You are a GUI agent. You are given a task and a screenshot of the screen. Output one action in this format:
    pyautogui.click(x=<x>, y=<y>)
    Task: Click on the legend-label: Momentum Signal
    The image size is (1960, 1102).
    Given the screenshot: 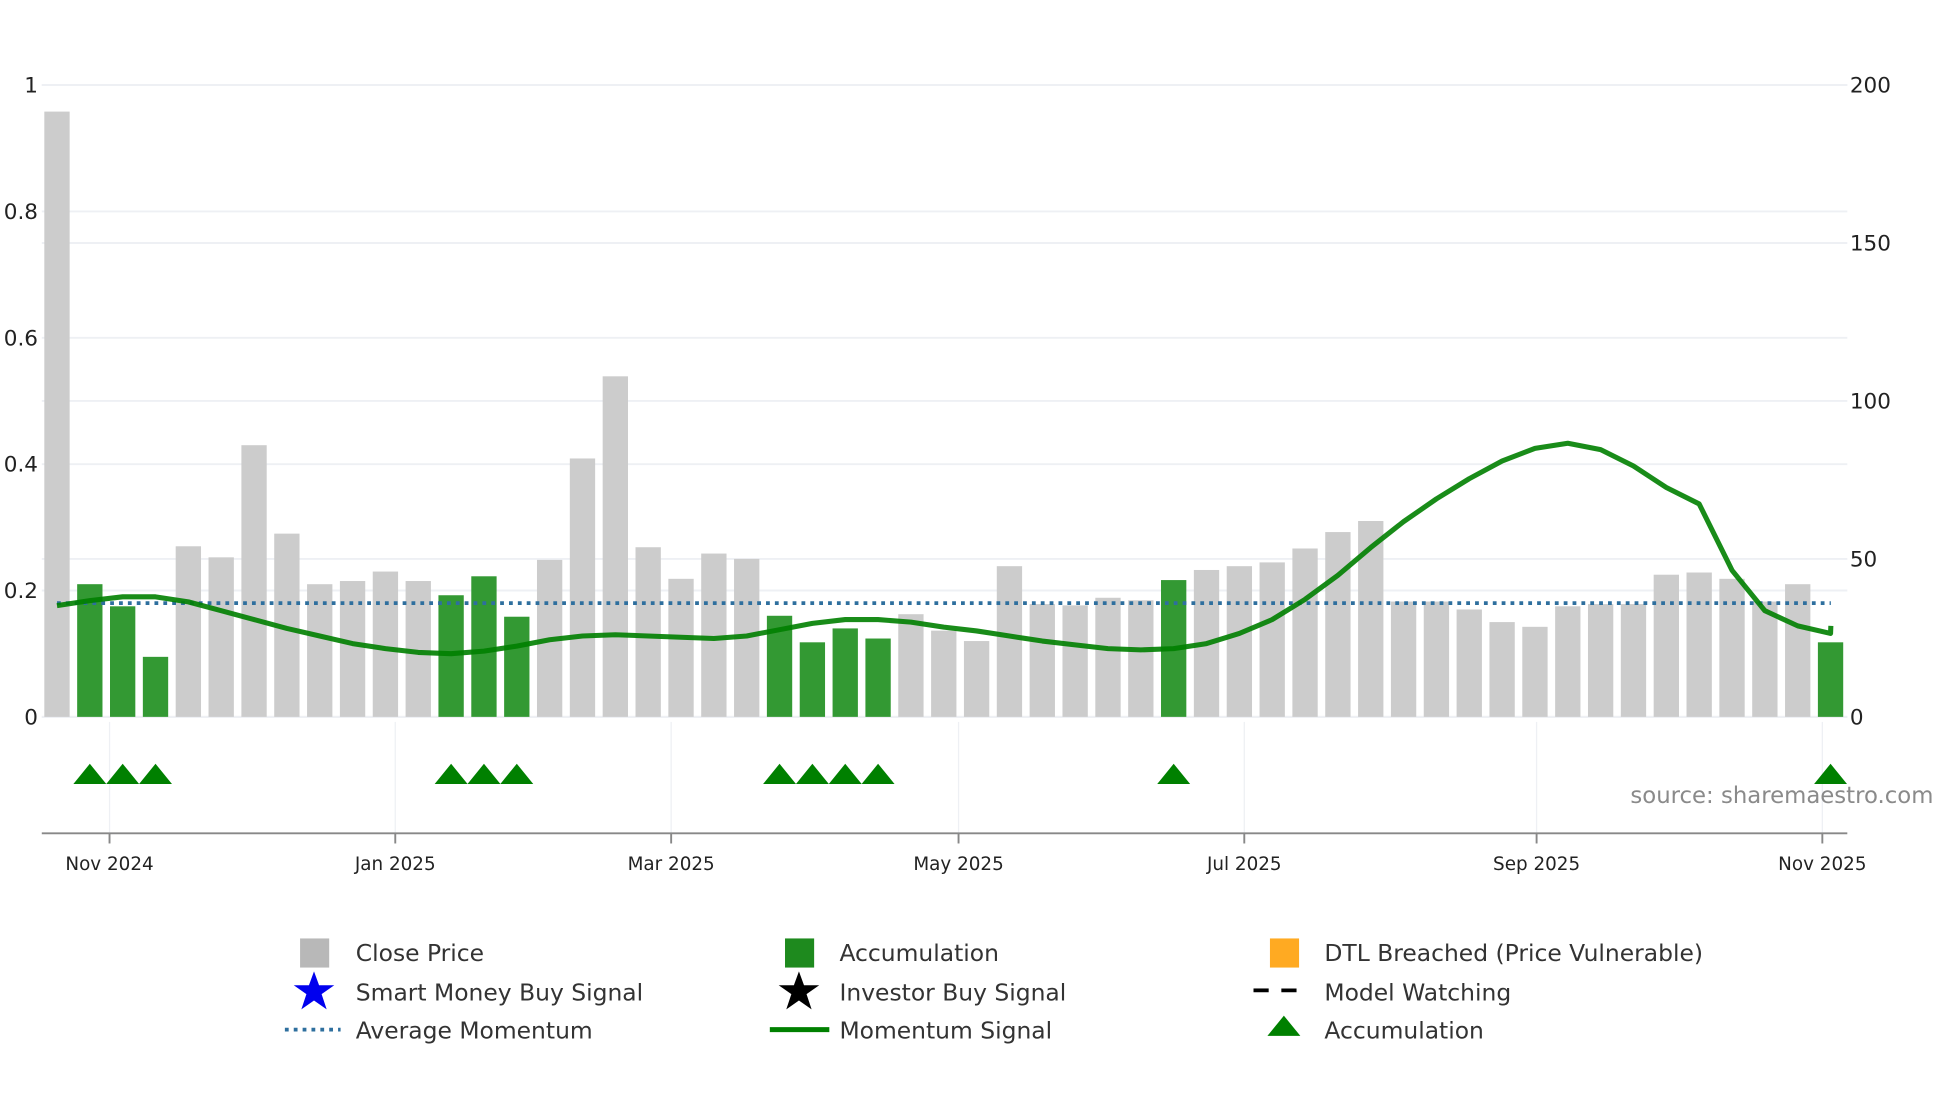 What is the action you would take?
    pyautogui.click(x=945, y=1030)
    